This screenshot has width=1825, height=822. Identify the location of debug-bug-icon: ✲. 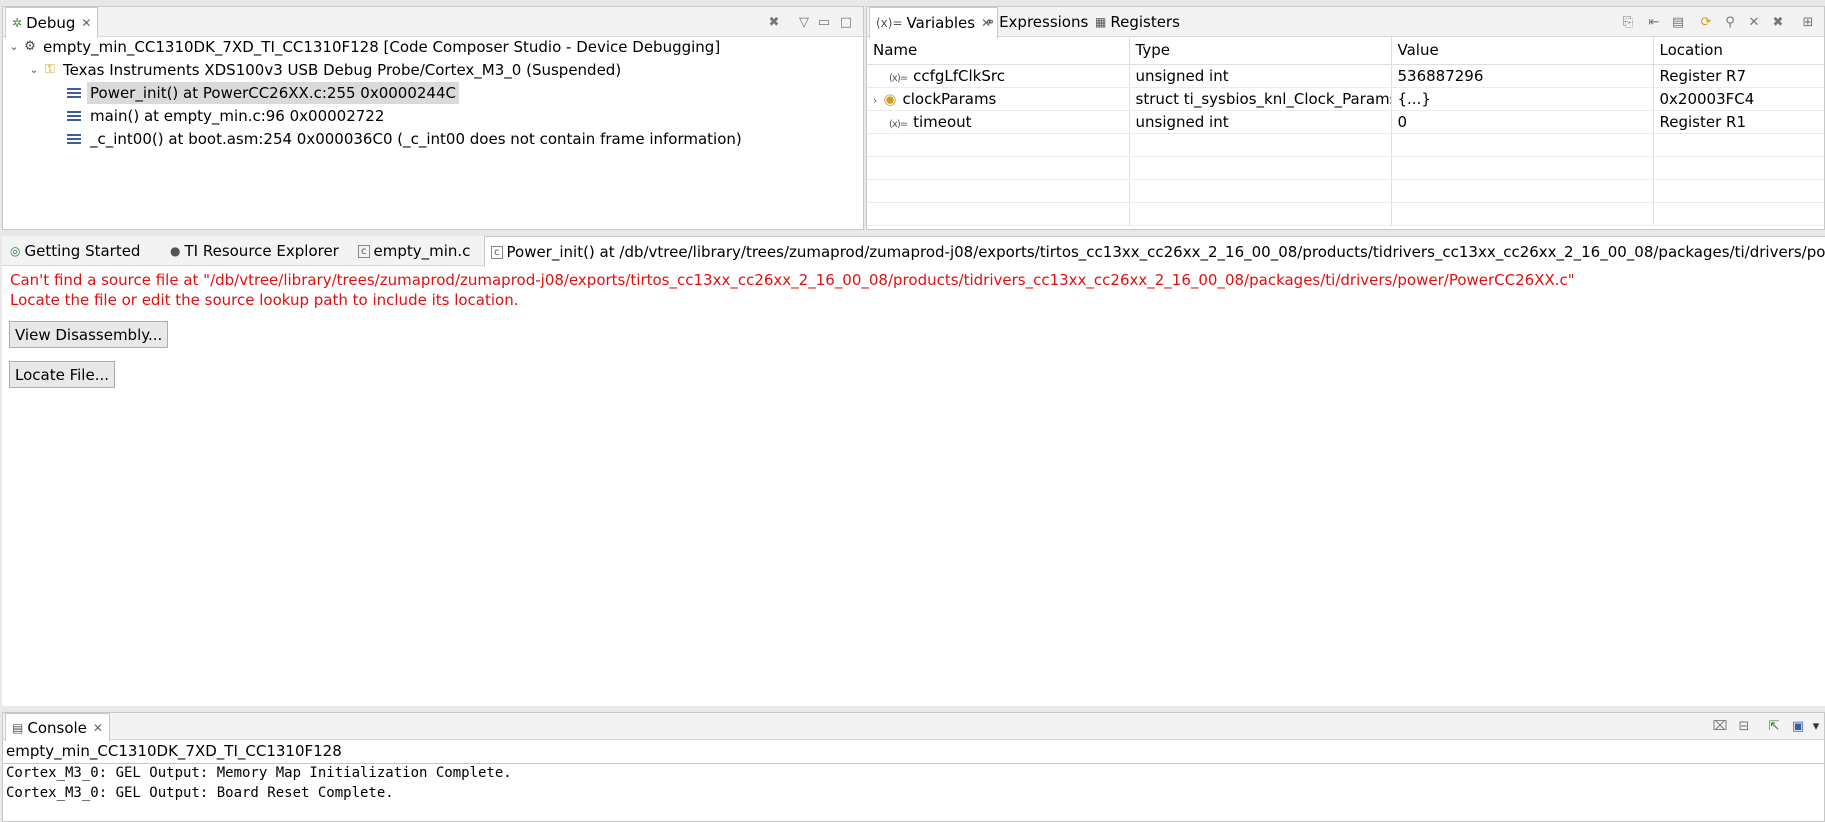
(17, 23).